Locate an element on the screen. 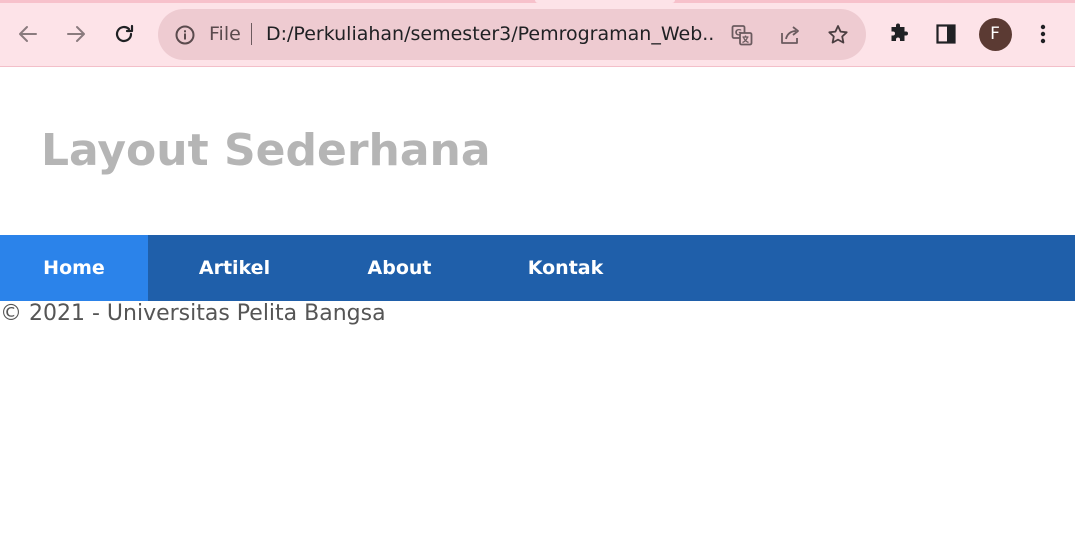  browser-menu-button is located at coordinates (1043, 34).